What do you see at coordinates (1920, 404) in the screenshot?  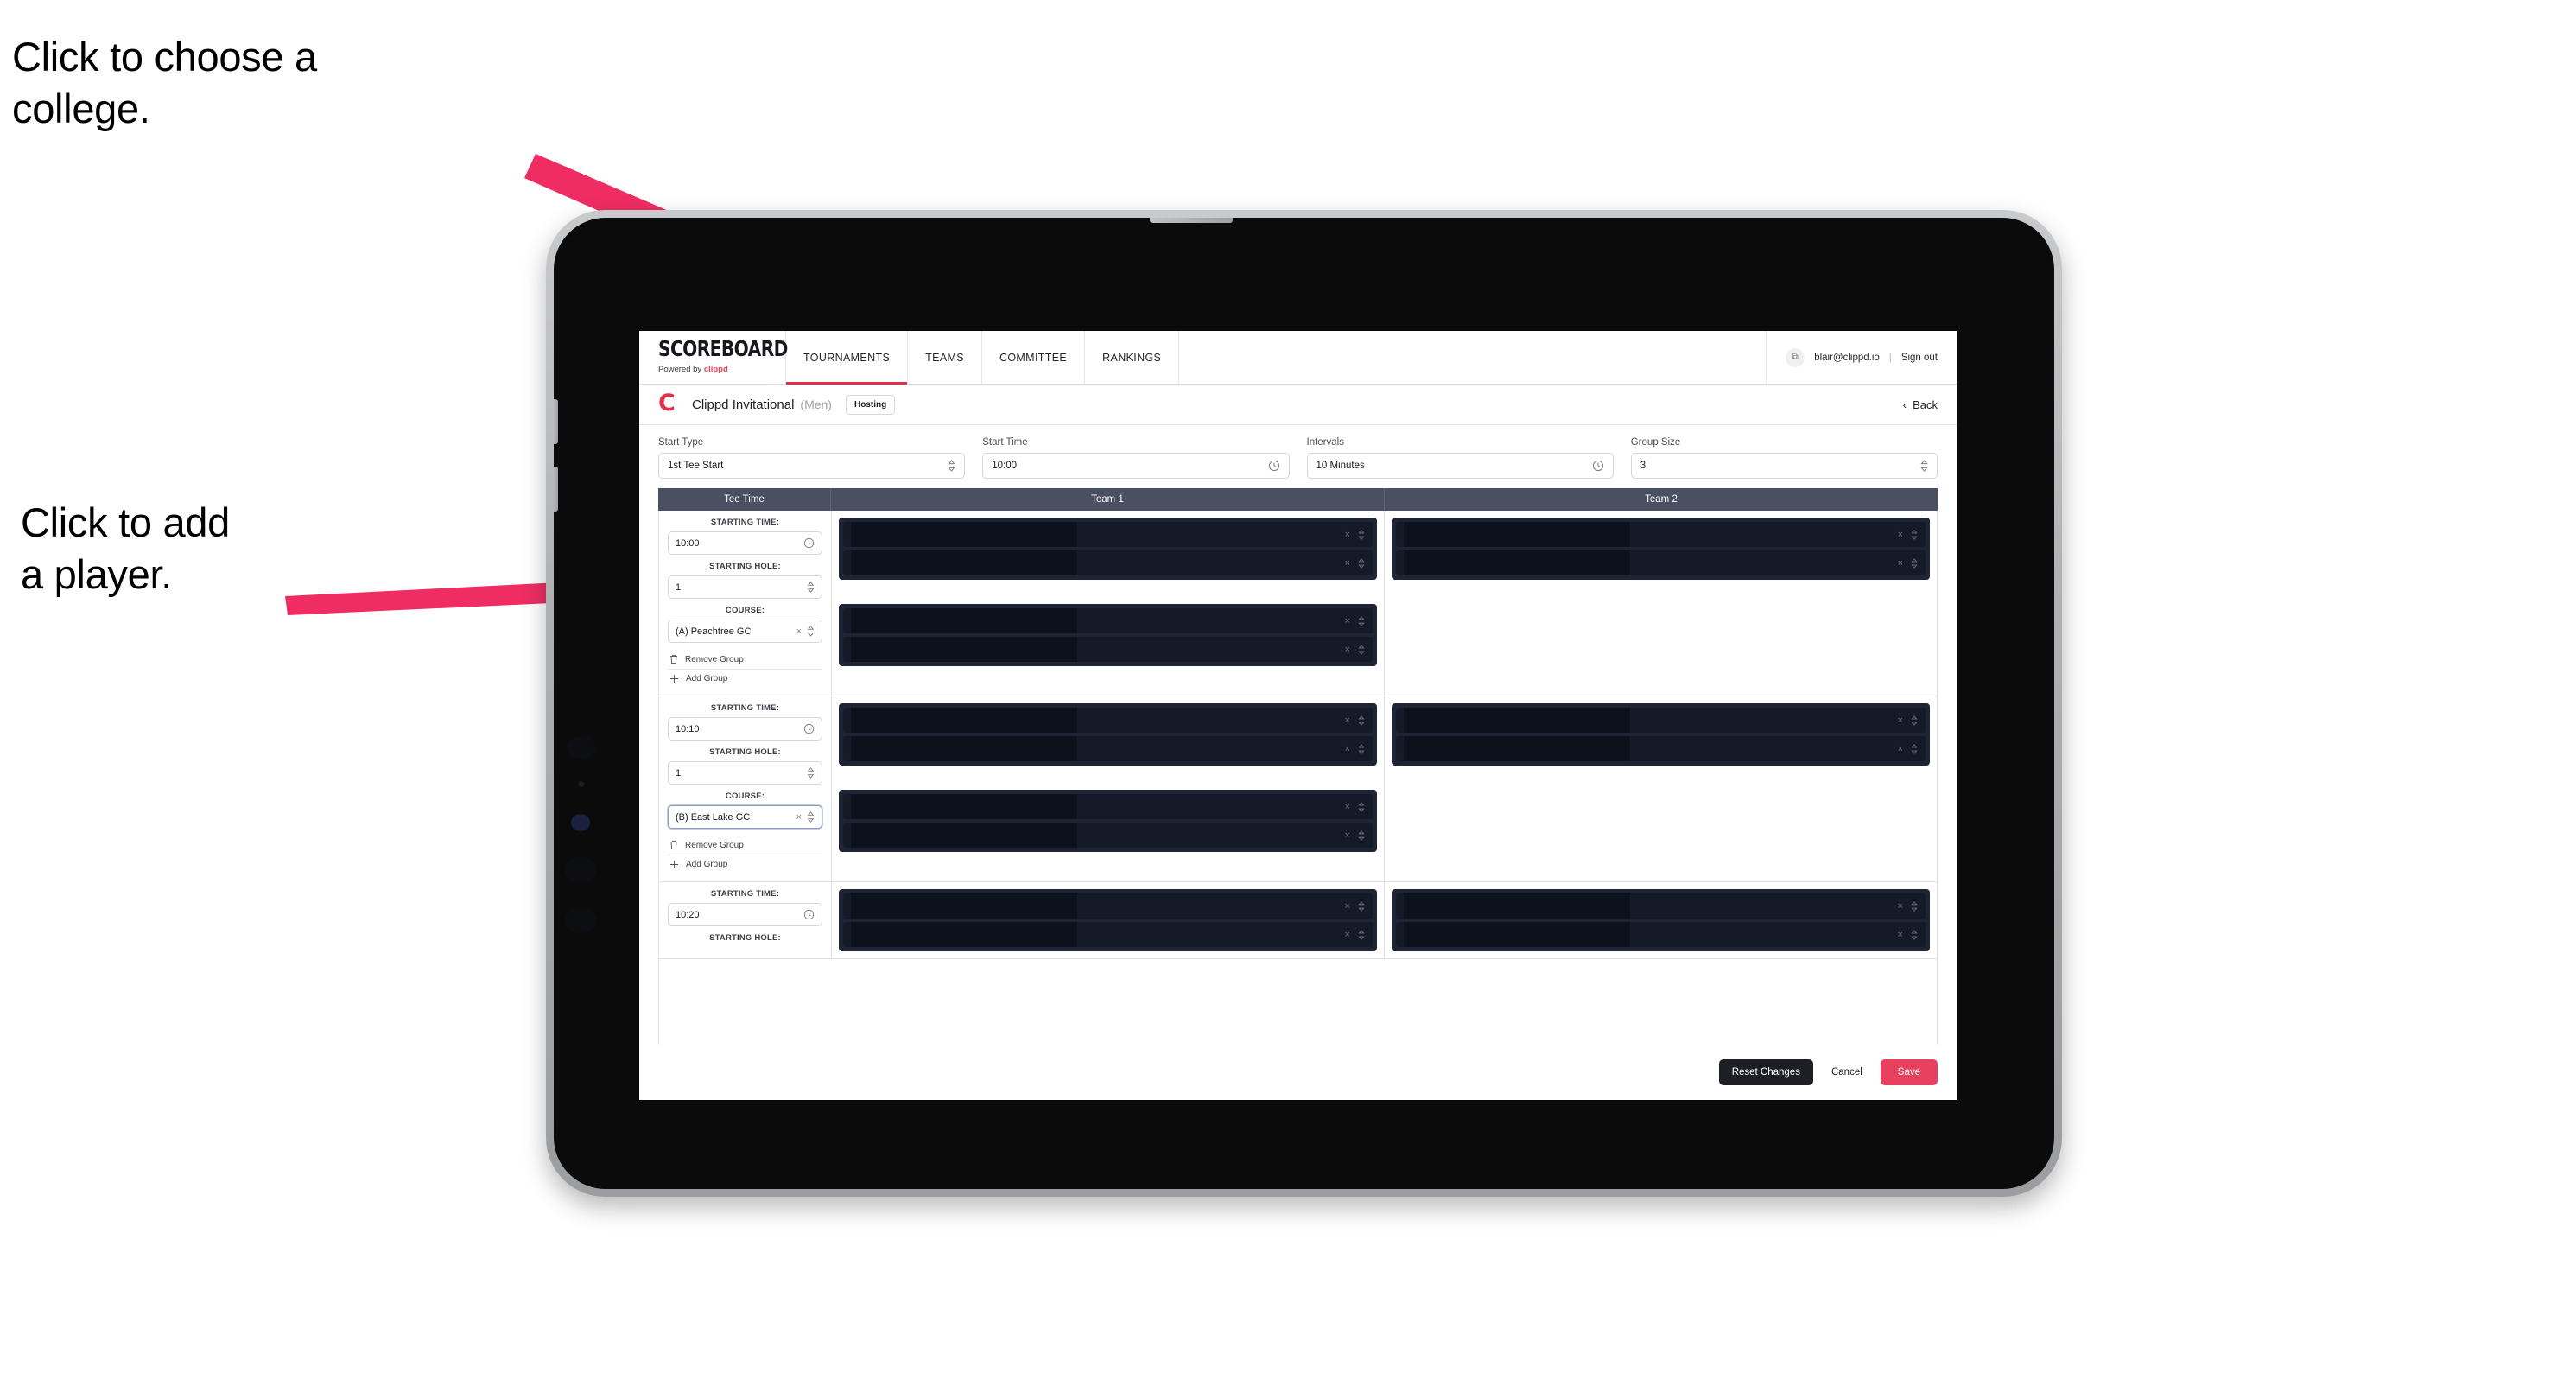 I see `back-button: ‹ Back` at bounding box center [1920, 404].